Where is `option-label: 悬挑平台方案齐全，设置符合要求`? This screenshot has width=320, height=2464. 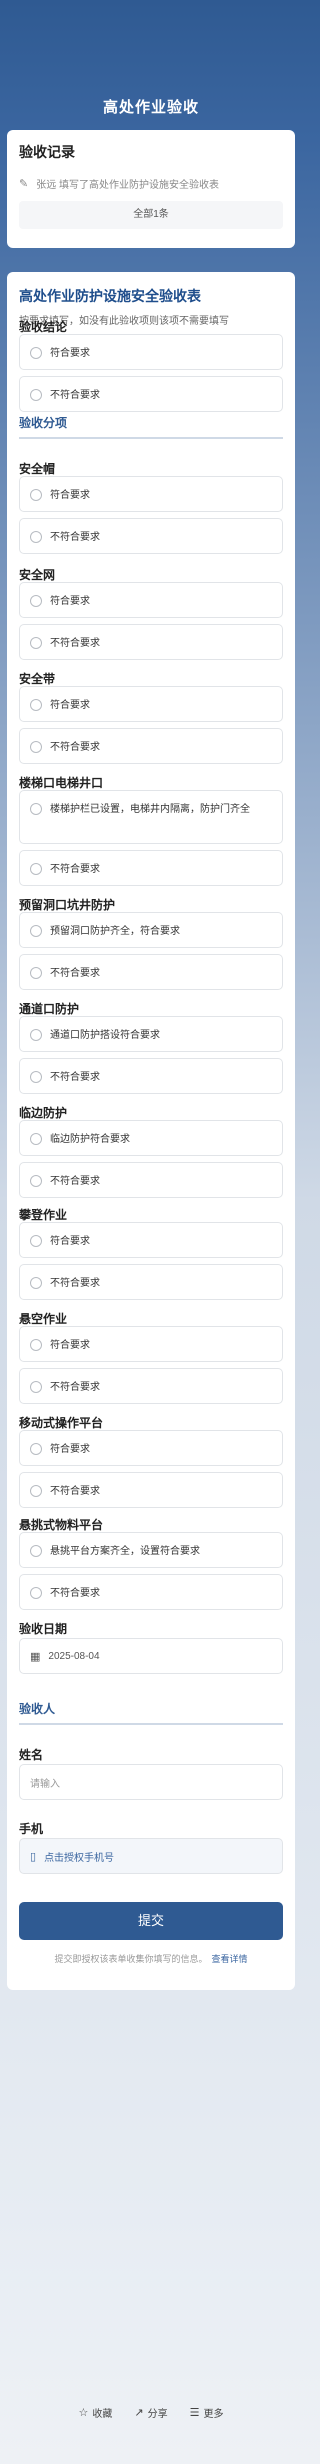 option-label: 悬挑平台方案齐全，设置符合要求 is located at coordinates (125, 1551).